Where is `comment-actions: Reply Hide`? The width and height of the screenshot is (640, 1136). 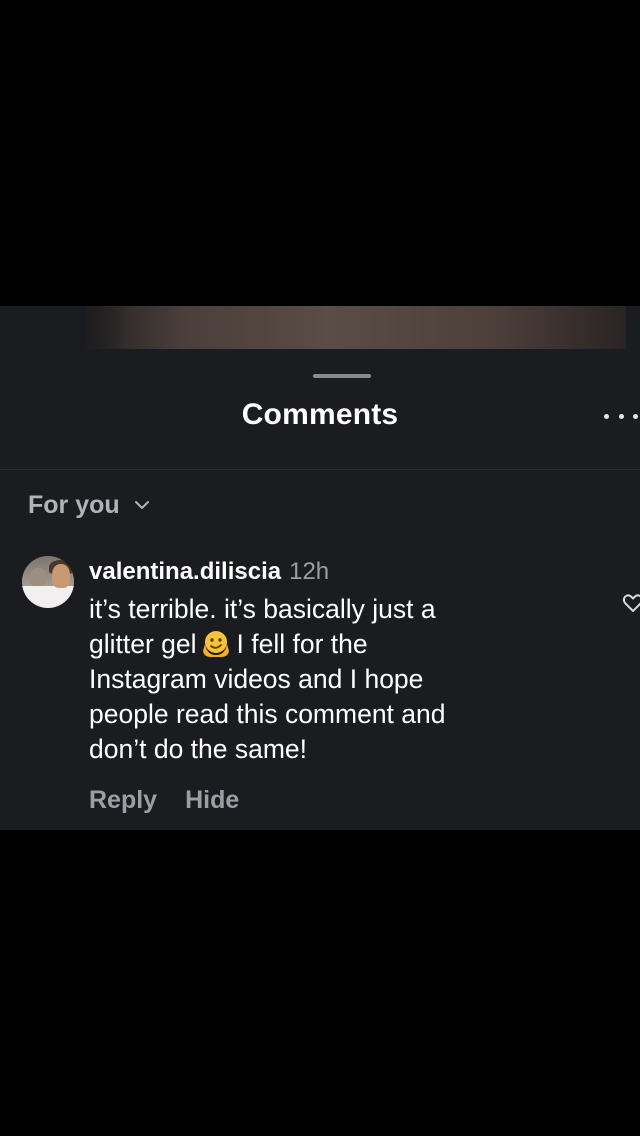
comment-actions: Reply Hide is located at coordinates (164, 800).